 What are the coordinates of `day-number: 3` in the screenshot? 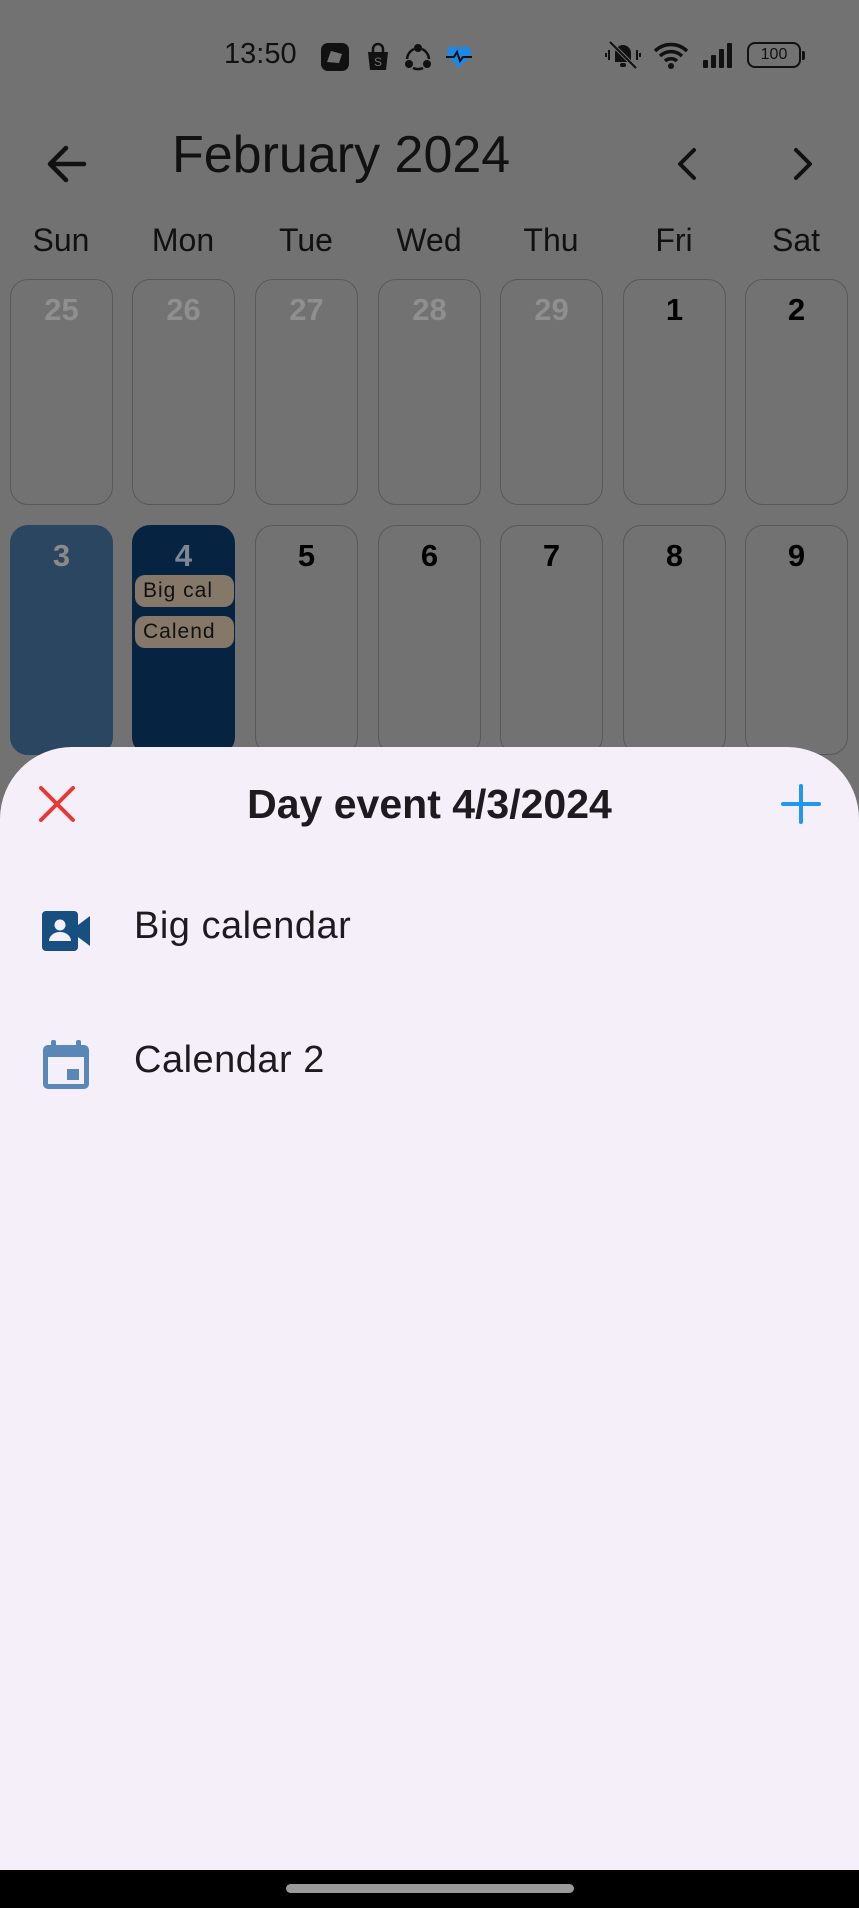 It's located at (61, 555).